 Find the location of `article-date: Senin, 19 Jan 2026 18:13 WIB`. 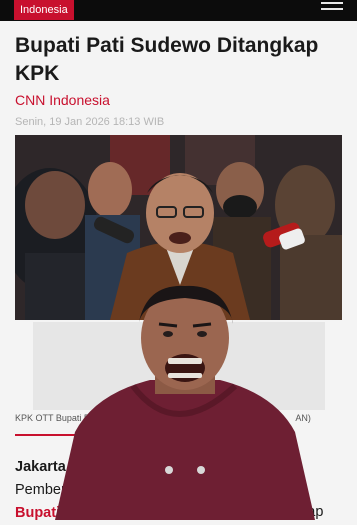

article-date: Senin, 19 Jan 2026 18:13 WIB is located at coordinates (90, 122).